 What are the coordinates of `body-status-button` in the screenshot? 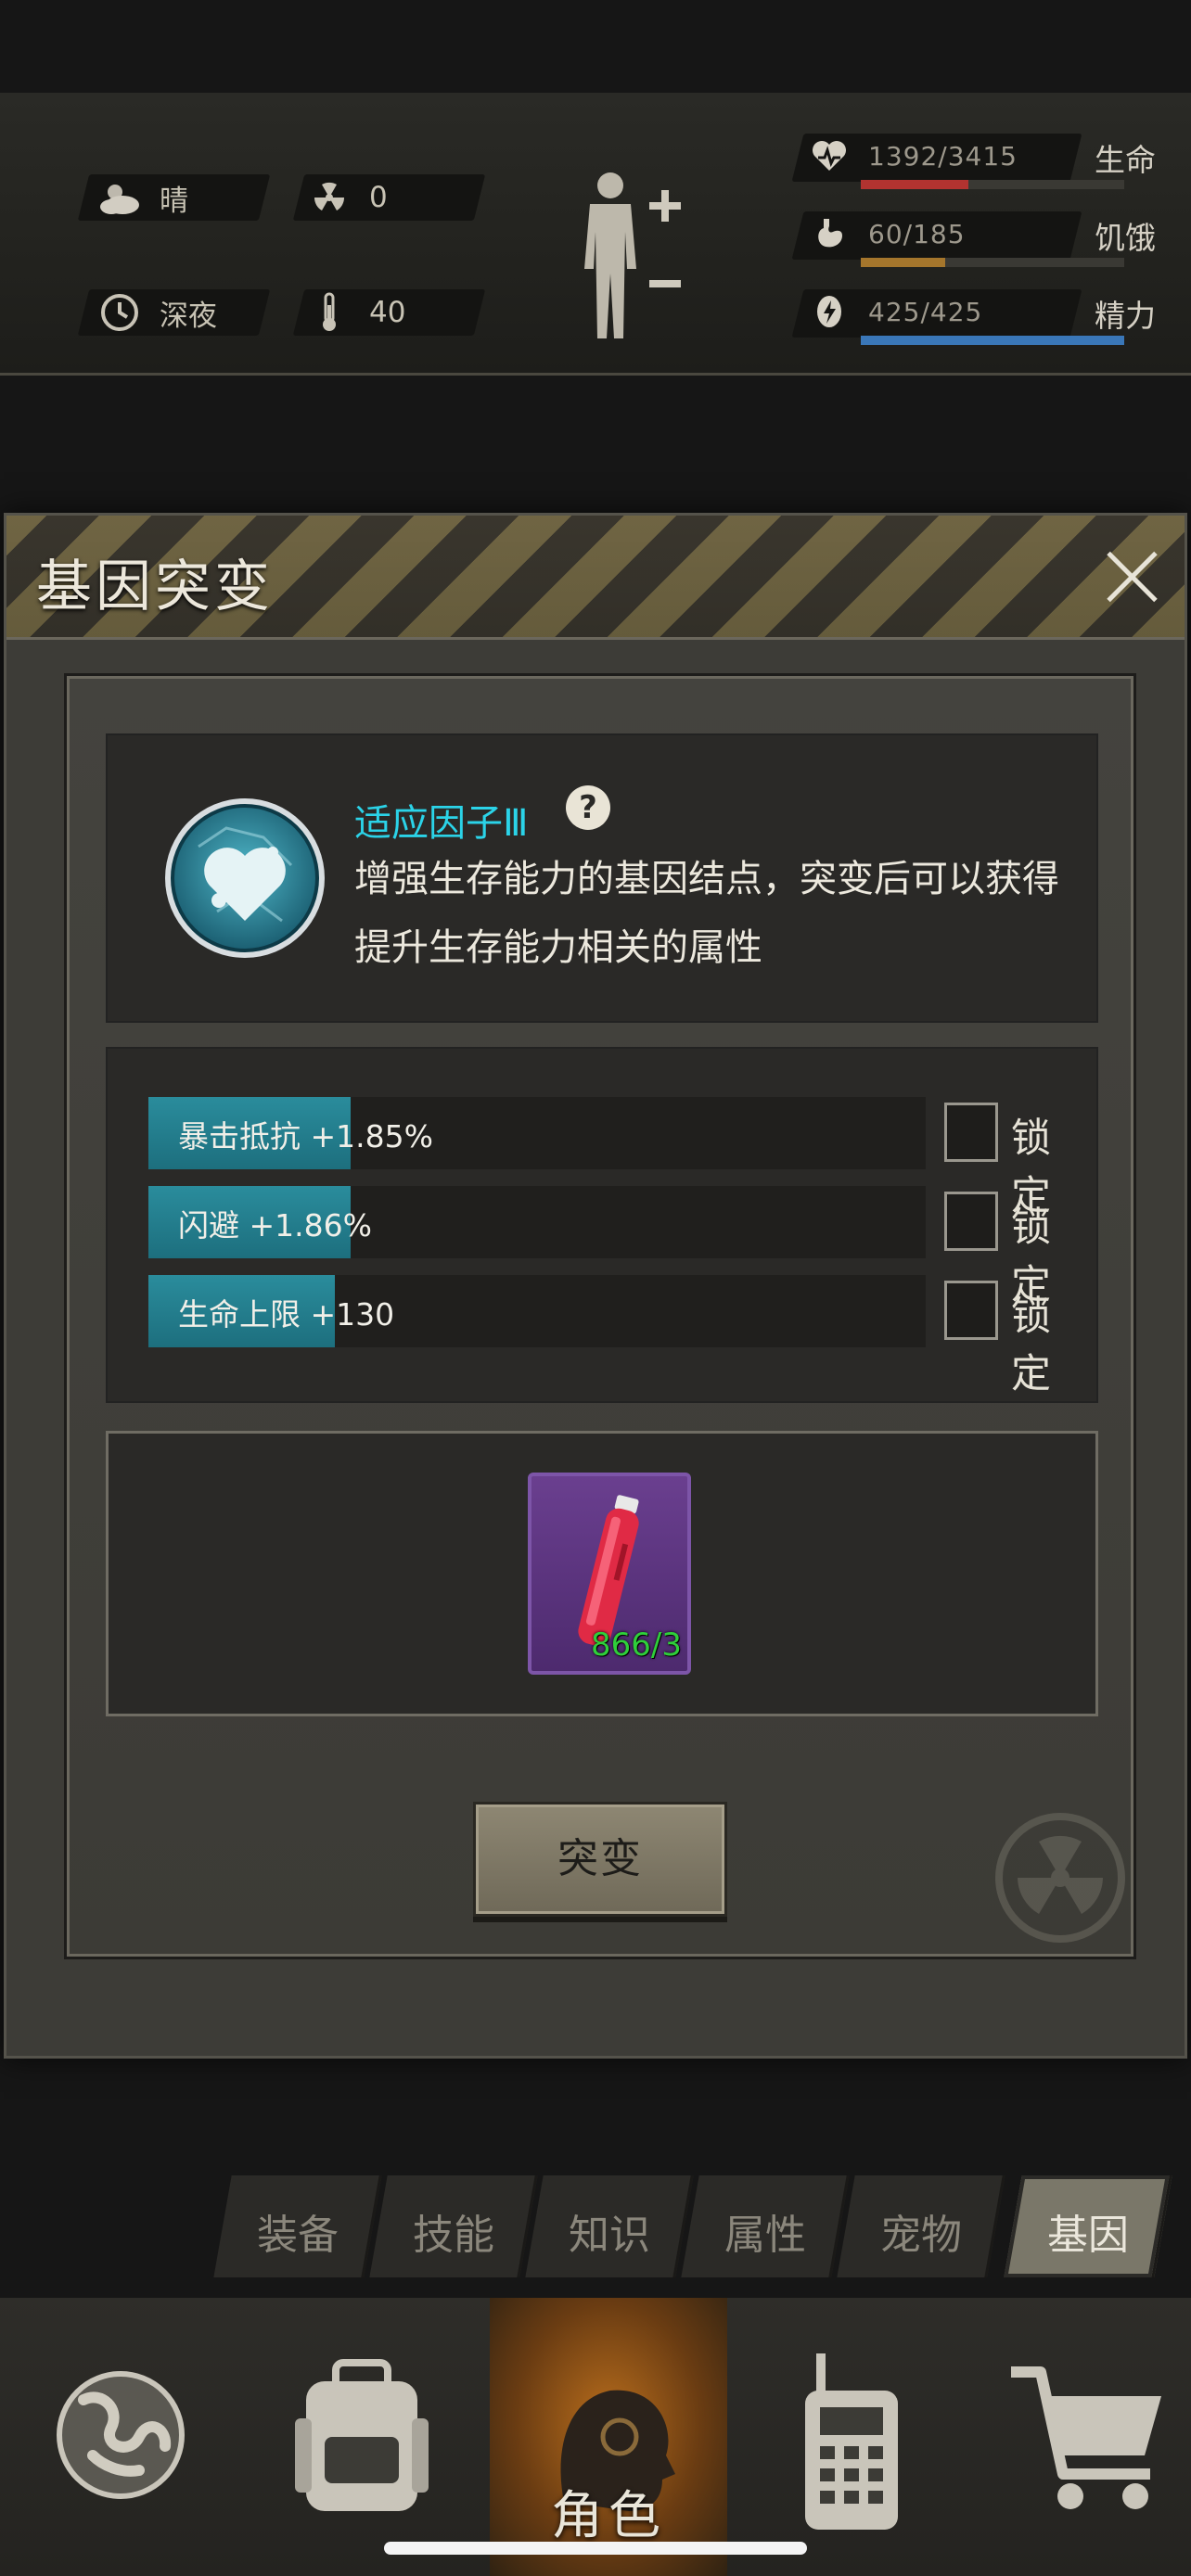 It's located at (630, 255).